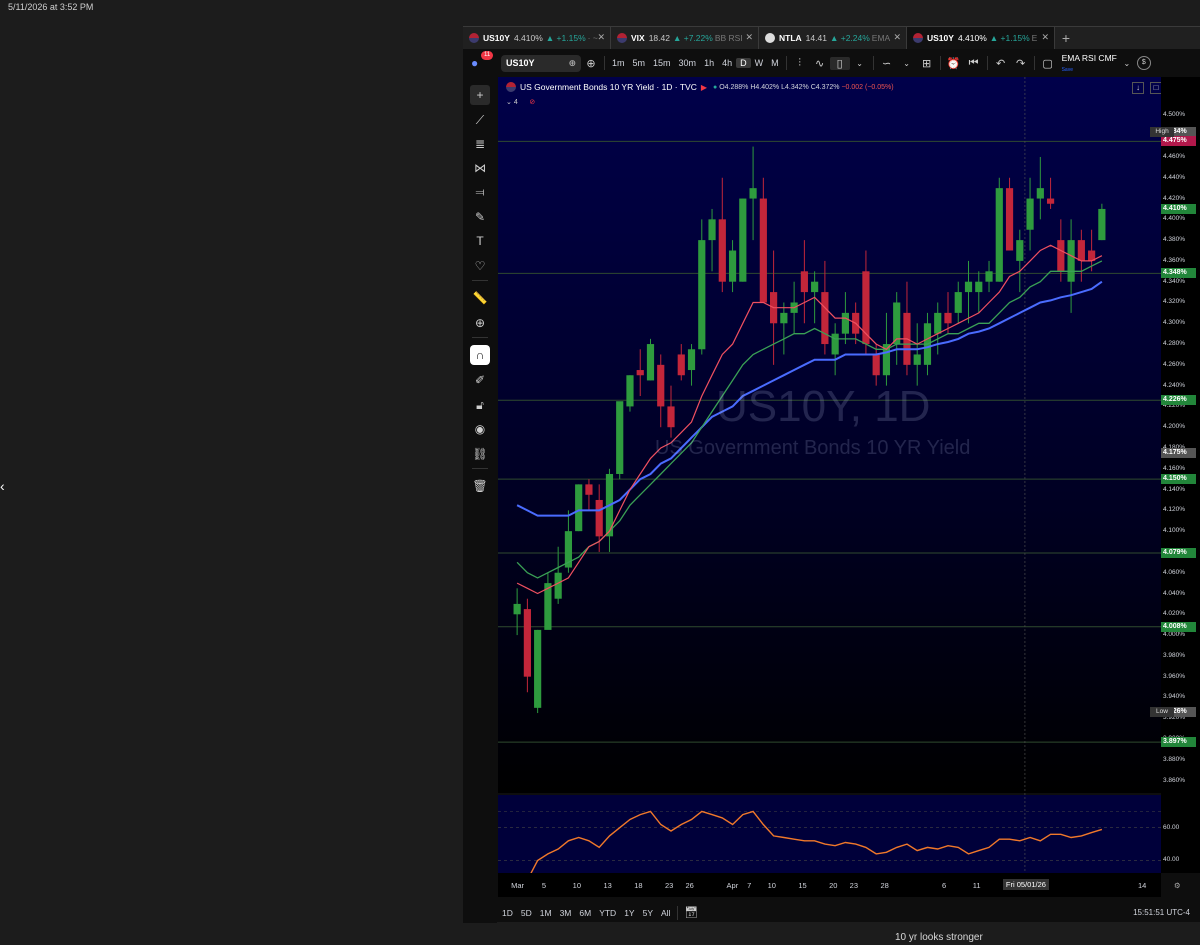 The width and height of the screenshot is (1200, 945). Describe the element at coordinates (480, 323) in the screenshot. I see `zoom-icon: ⊕` at that location.